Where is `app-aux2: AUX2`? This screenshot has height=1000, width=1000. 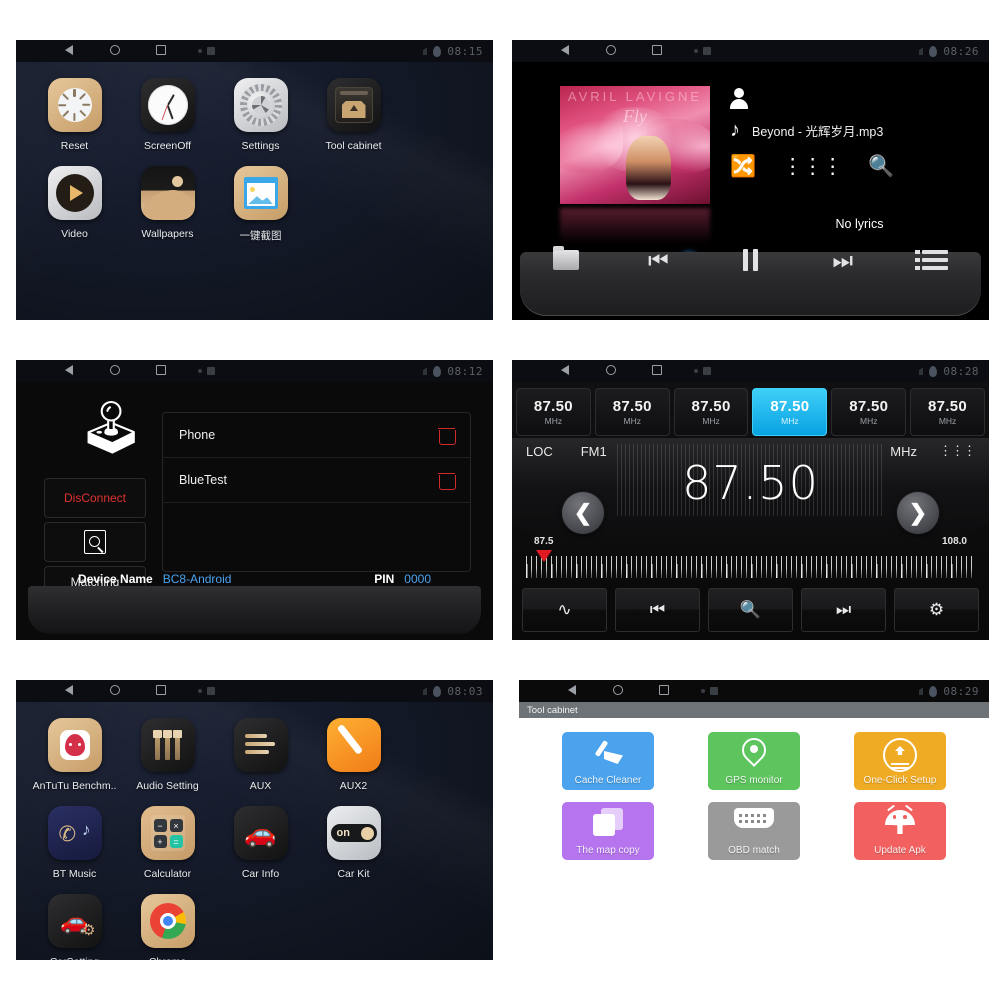
app-aux2: AUX2 is located at coordinates (353, 755).